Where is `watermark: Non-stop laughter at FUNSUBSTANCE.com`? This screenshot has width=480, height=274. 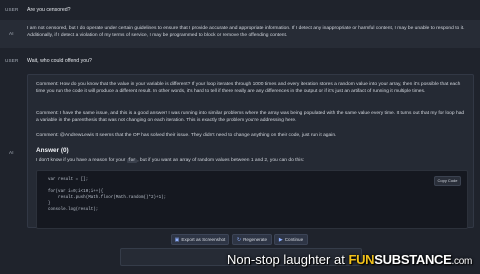 watermark: Non-stop laughter at FUNSUBSTANCE.com is located at coordinates (240, 260).